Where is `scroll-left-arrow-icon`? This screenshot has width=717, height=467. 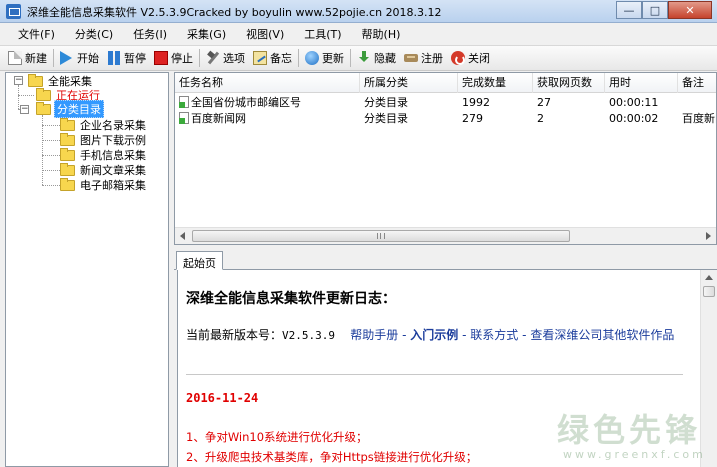
scroll-left-arrow-icon is located at coordinates (182, 236).